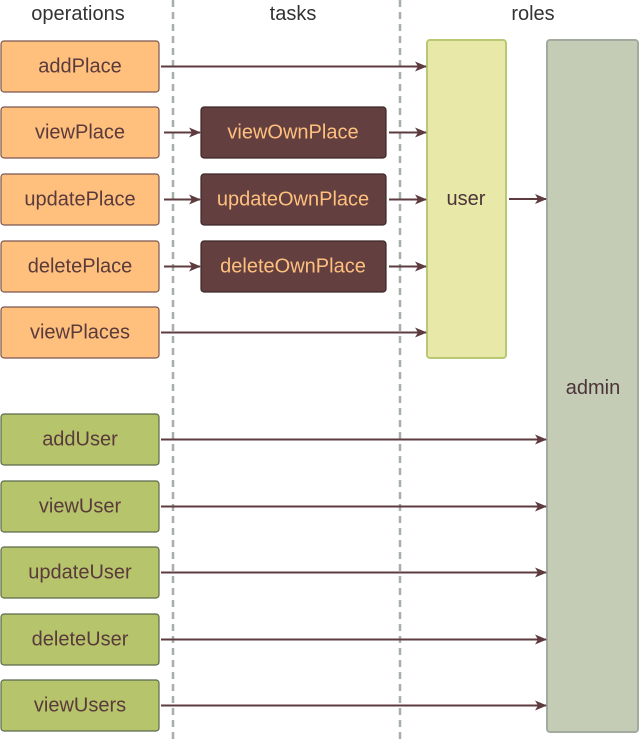 The image size is (640, 741). I want to click on operation-label: viewUsers, so click(80, 706).